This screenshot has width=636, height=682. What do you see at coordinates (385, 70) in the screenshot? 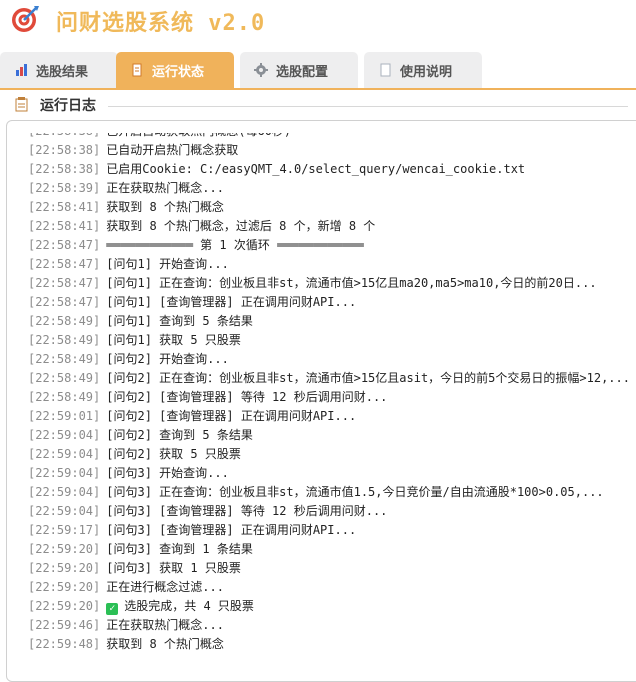
I see `page-icon` at bounding box center [385, 70].